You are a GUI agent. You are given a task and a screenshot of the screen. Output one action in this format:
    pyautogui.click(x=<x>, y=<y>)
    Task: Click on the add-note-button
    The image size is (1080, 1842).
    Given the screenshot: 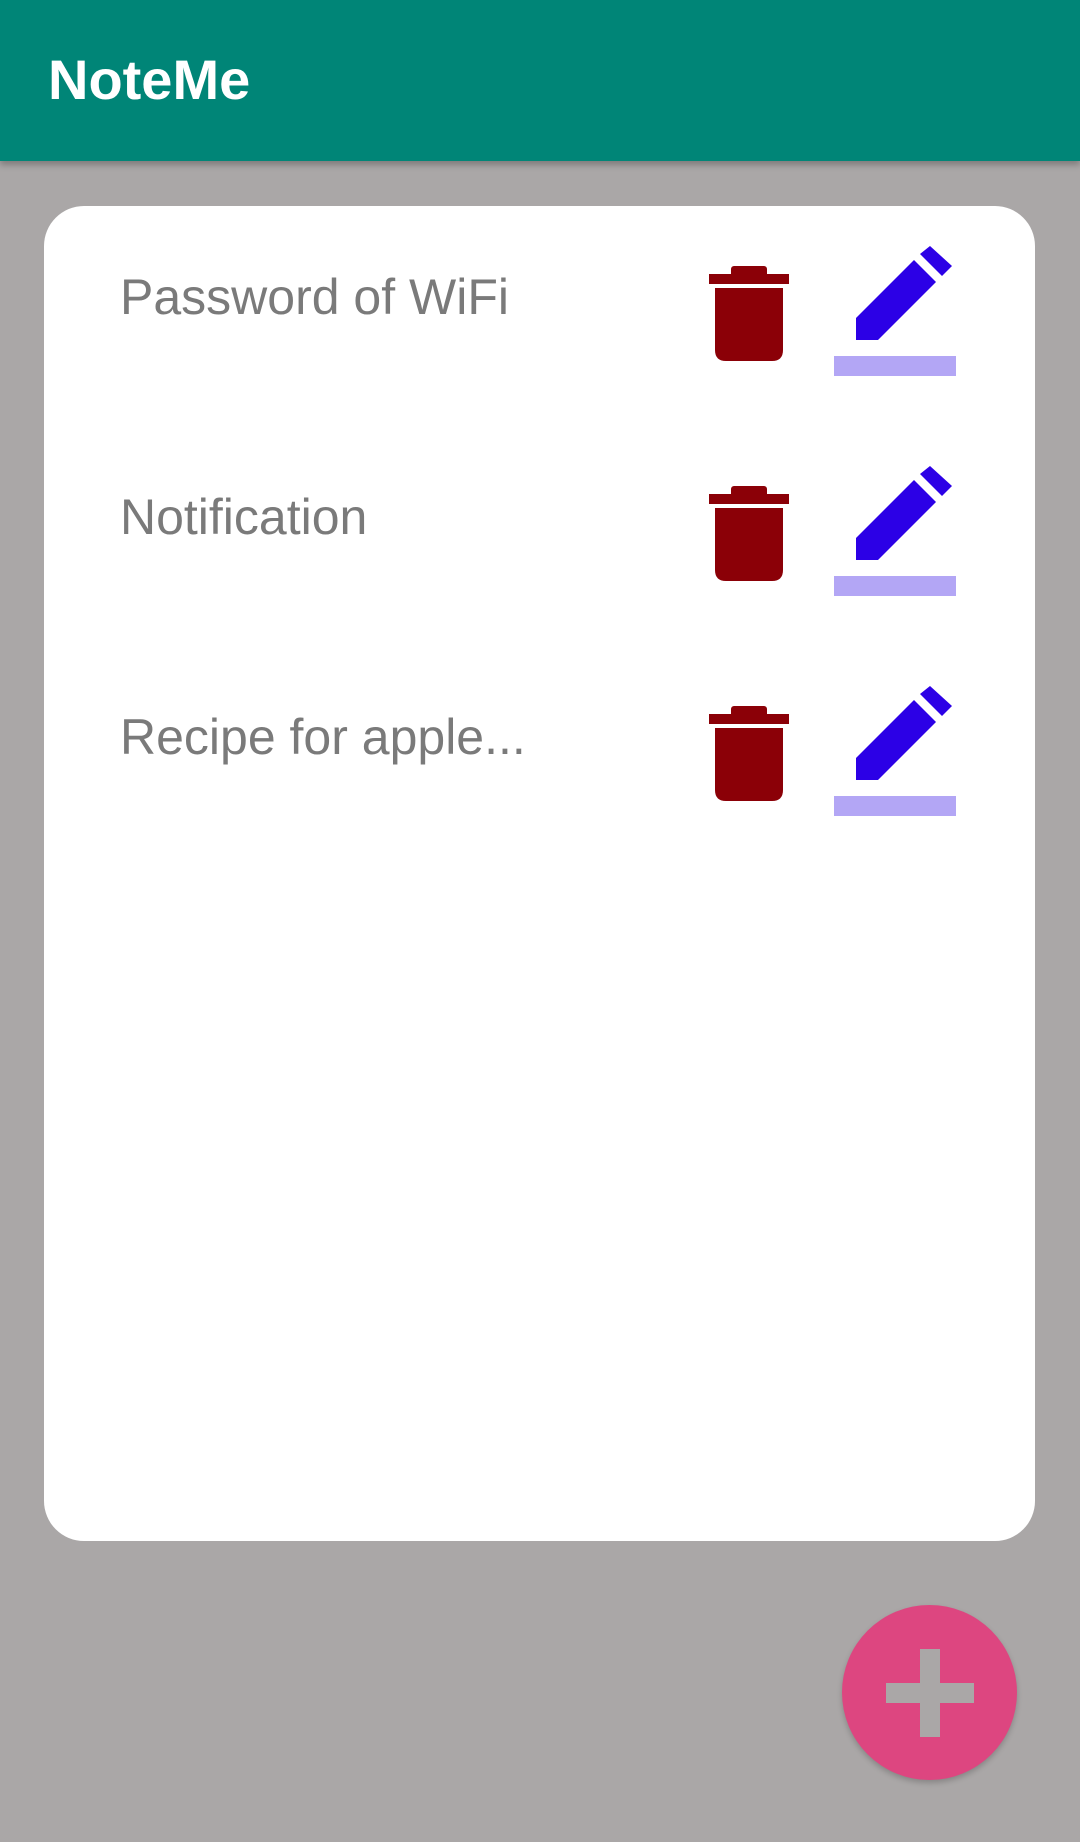 What is the action you would take?
    pyautogui.click(x=929, y=1692)
    